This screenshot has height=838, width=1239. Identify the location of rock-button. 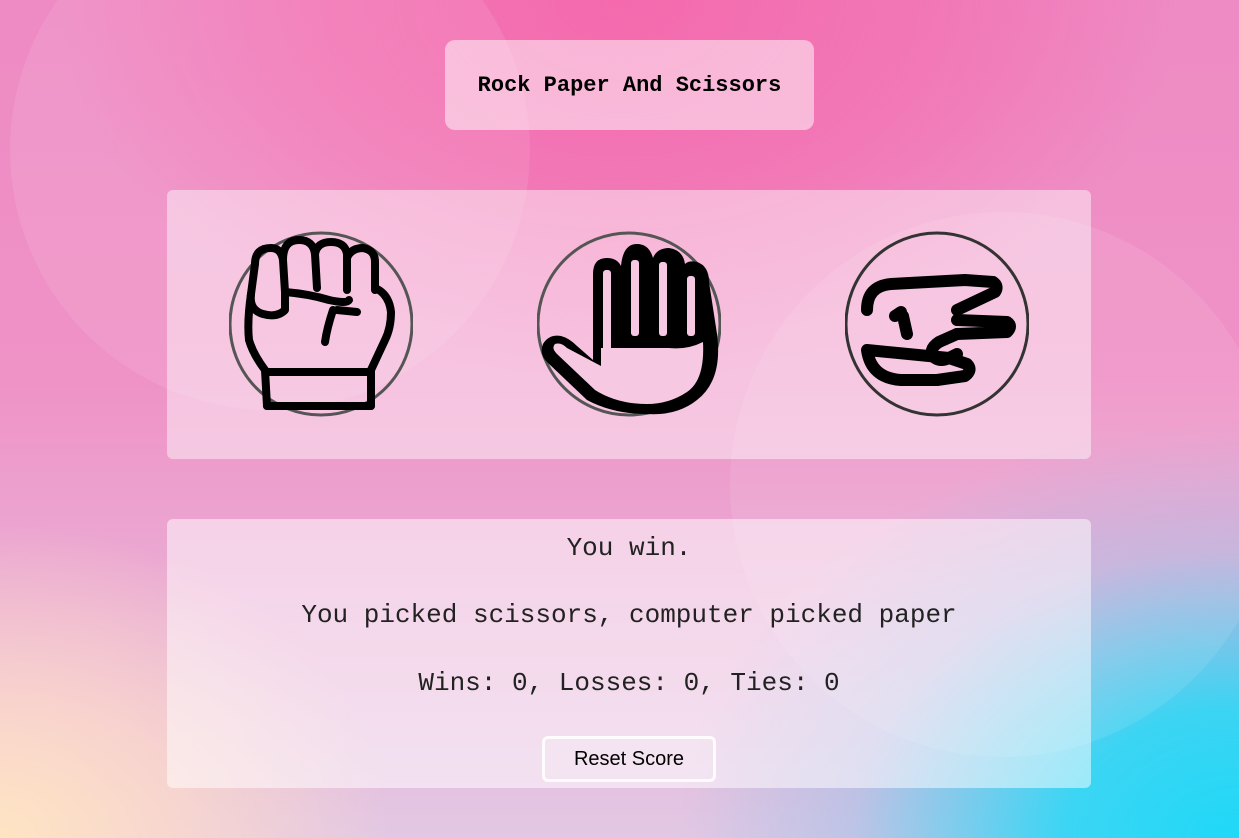
(321, 324).